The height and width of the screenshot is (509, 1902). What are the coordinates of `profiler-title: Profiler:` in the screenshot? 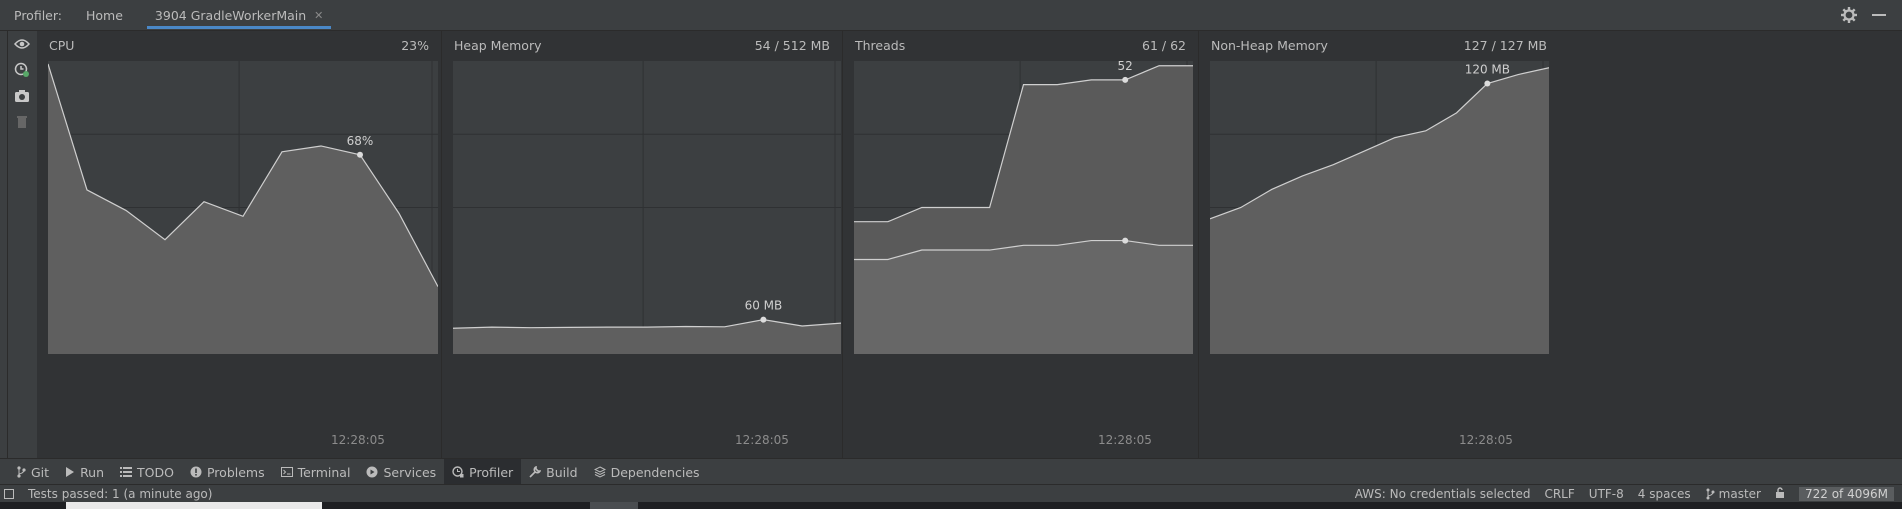 It's located at (38, 15).